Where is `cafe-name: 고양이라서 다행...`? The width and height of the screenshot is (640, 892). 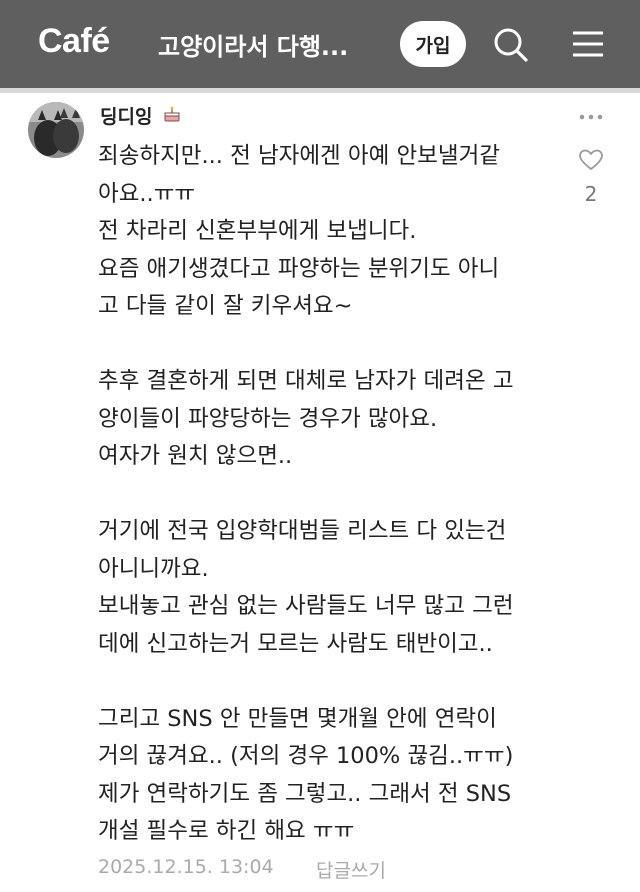 cafe-name: 고양이라서 다행... is located at coordinates (268, 44).